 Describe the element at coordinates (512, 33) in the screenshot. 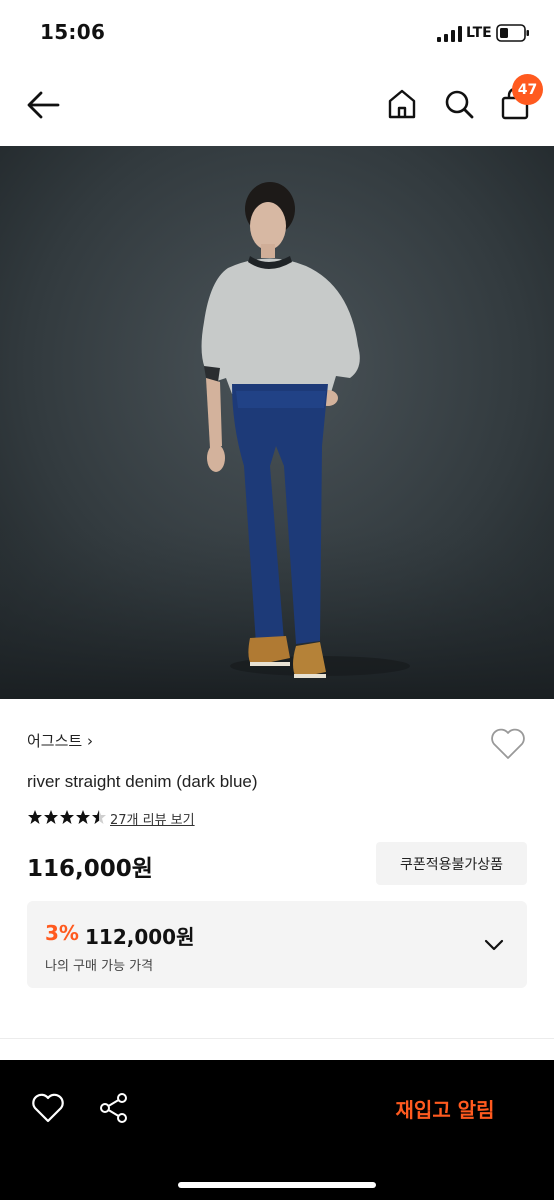

I see `battery-icon` at that location.